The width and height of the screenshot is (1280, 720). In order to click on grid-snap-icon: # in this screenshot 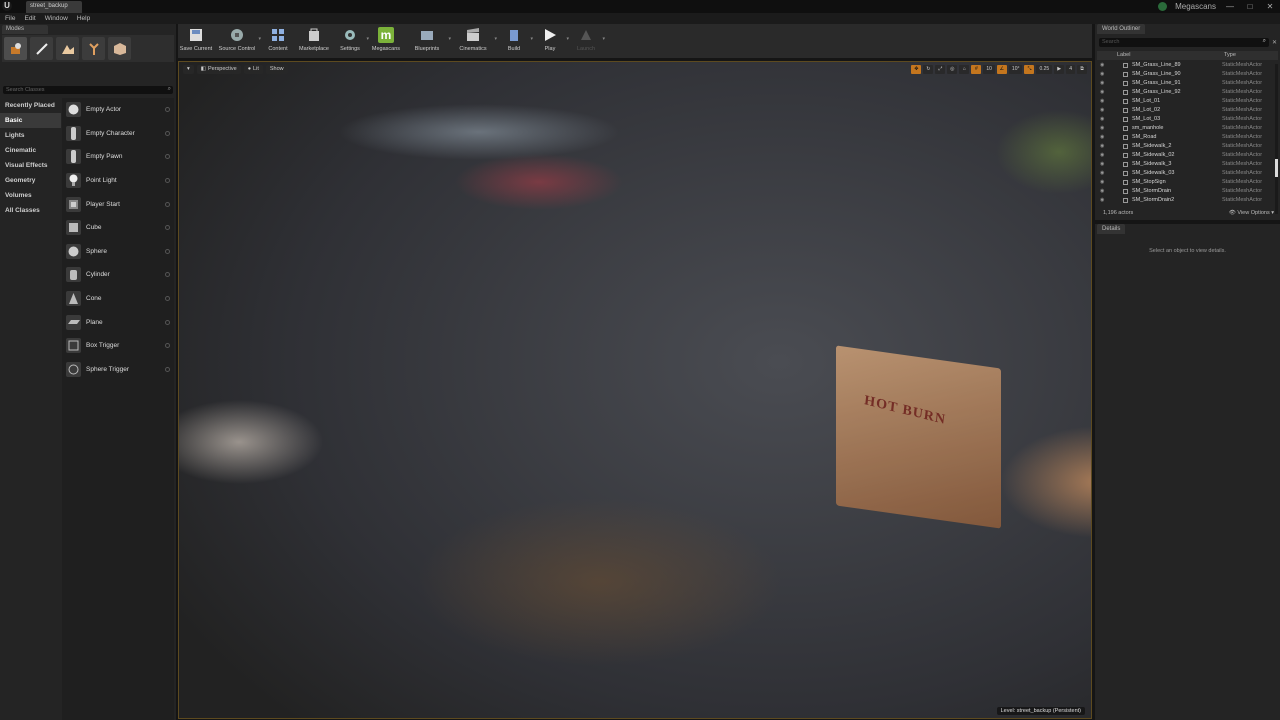, I will do `click(976, 69)`.